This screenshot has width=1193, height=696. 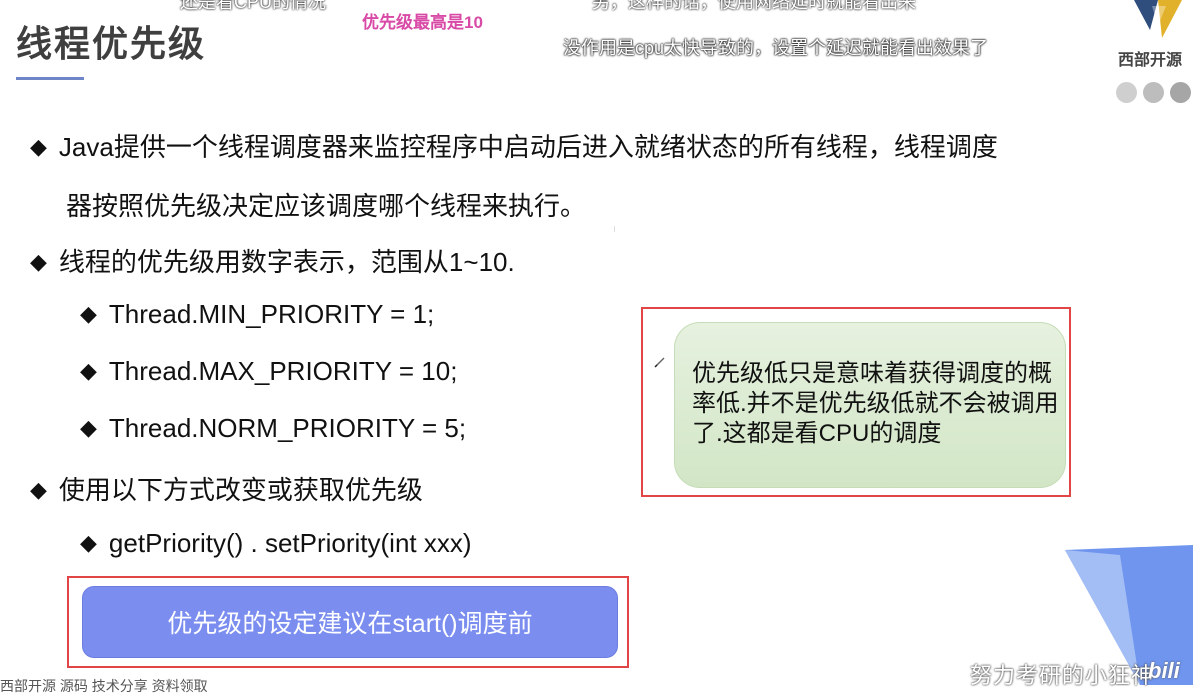 I want to click on logo-dots, so click(x=1153, y=92).